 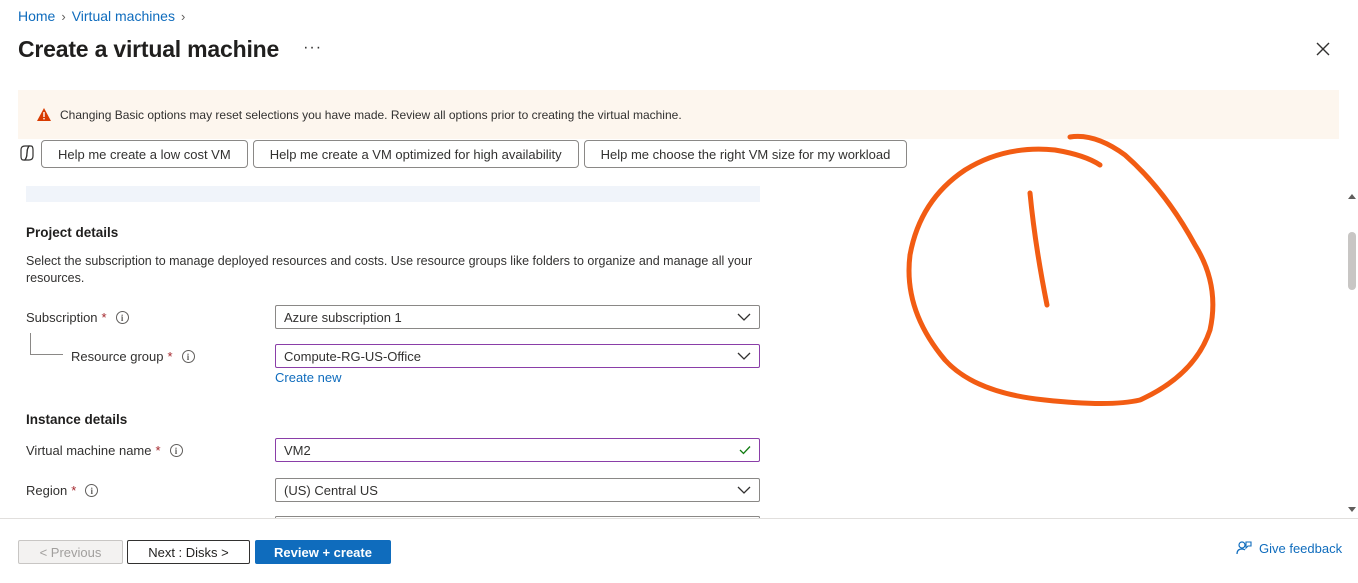 What do you see at coordinates (36, 16) in the screenshot?
I see `breadcrumb-home-link: Home` at bounding box center [36, 16].